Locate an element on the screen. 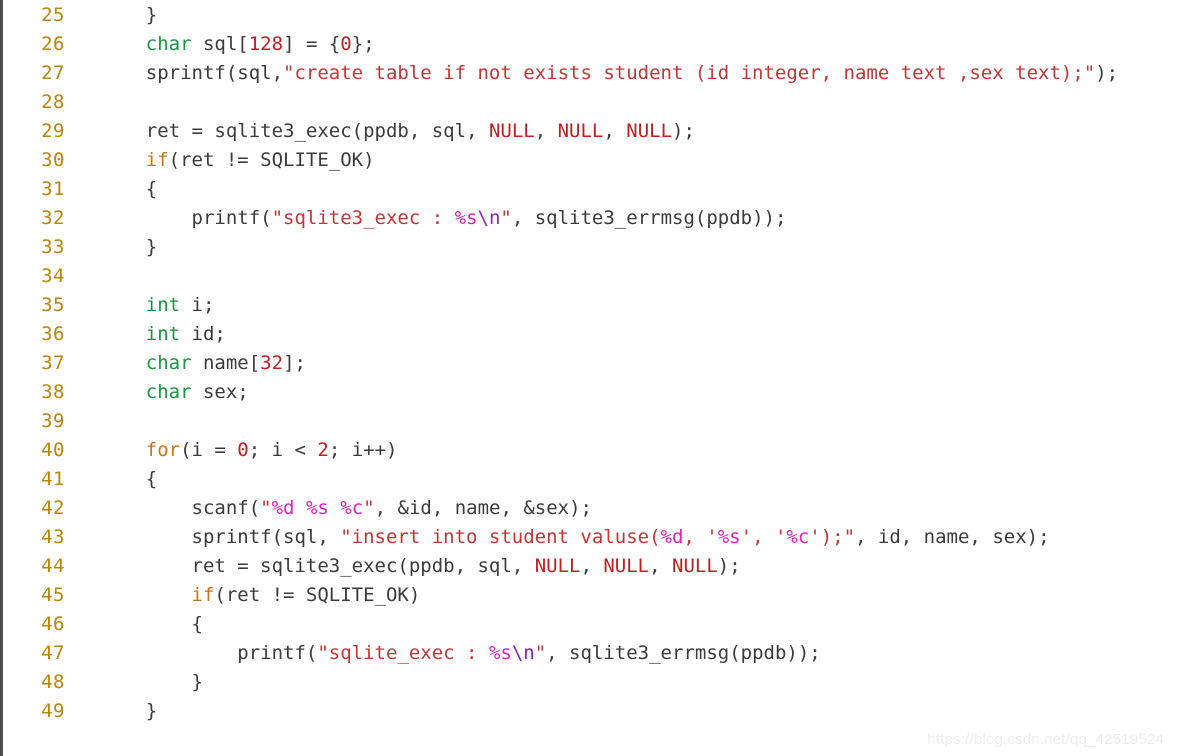  code-line: 26 char sql[128] = {0}; is located at coordinates (590, 44).